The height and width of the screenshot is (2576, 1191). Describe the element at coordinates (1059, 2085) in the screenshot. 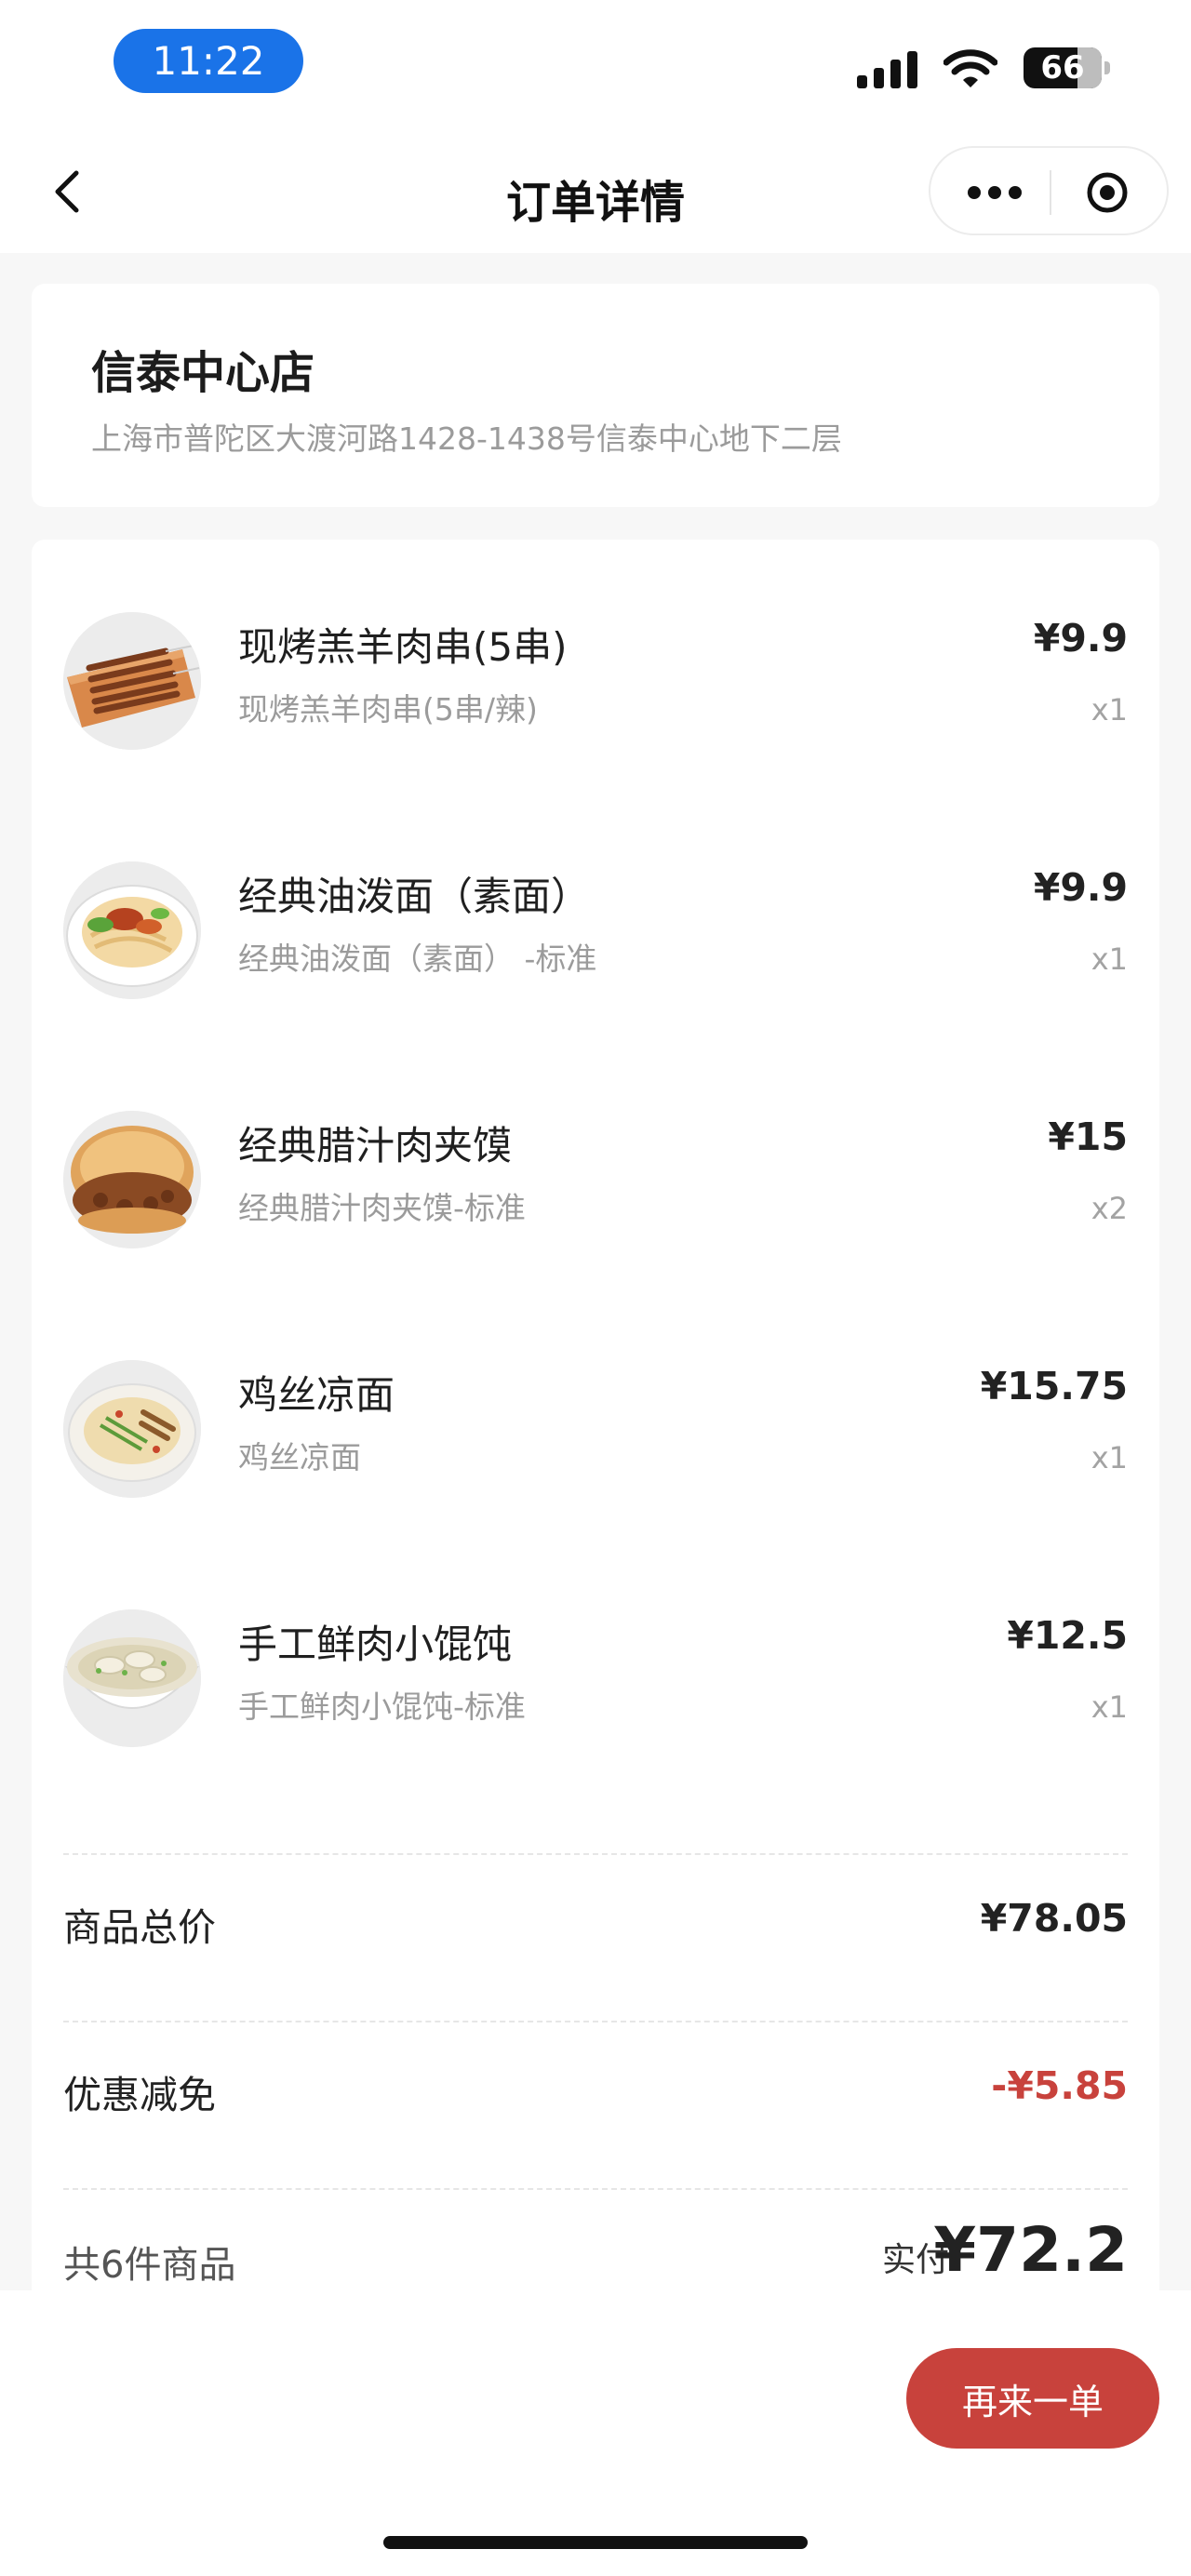

I see `discount-value: -¥5.85` at that location.